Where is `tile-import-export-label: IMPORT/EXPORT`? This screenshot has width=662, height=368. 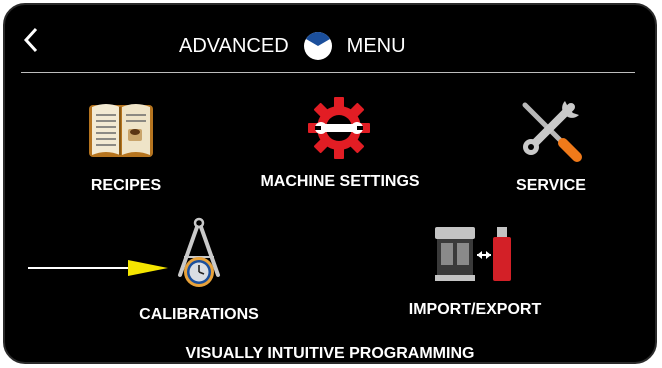
tile-import-export-label: IMPORT/EXPORT is located at coordinates (475, 309).